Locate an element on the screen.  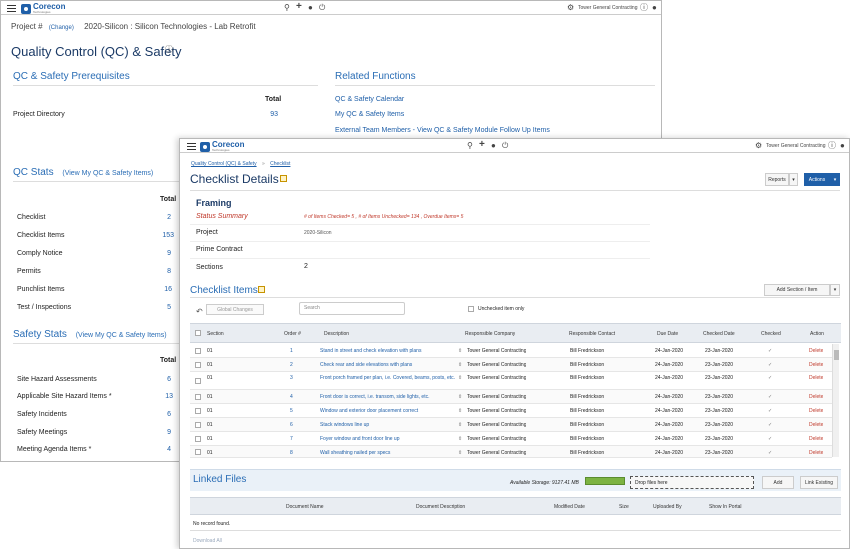
row-description: Foyer window and front door line up is located at coordinates (389, 439).